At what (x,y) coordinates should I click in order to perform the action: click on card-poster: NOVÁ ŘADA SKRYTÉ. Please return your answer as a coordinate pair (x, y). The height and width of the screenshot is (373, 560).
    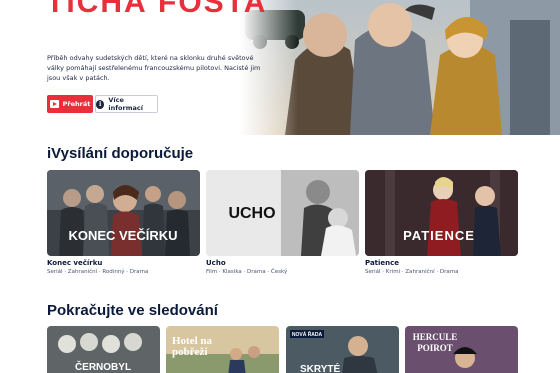
    Looking at the image, I should click on (342, 349).